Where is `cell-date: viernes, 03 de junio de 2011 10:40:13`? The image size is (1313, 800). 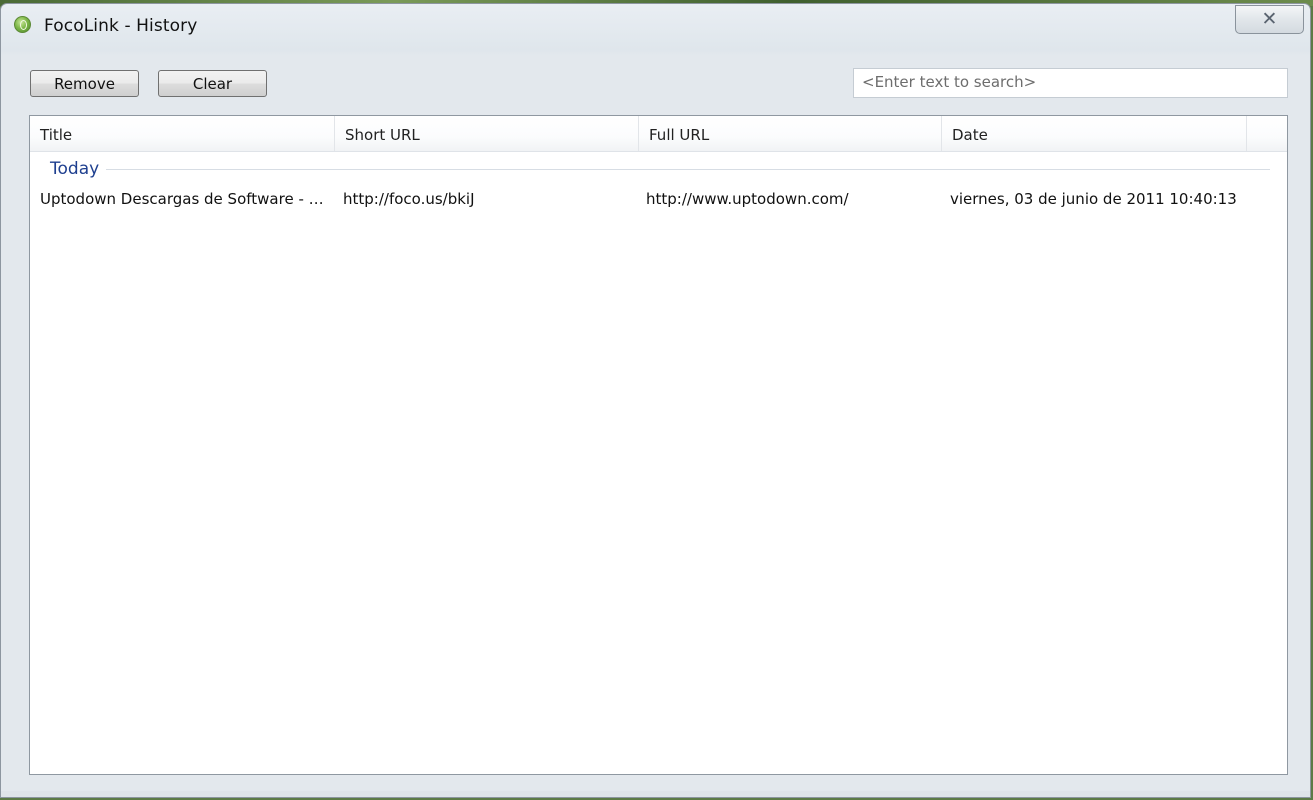
cell-date: viernes, 03 de junio de 2011 10:40:13 is located at coordinates (1093, 199).